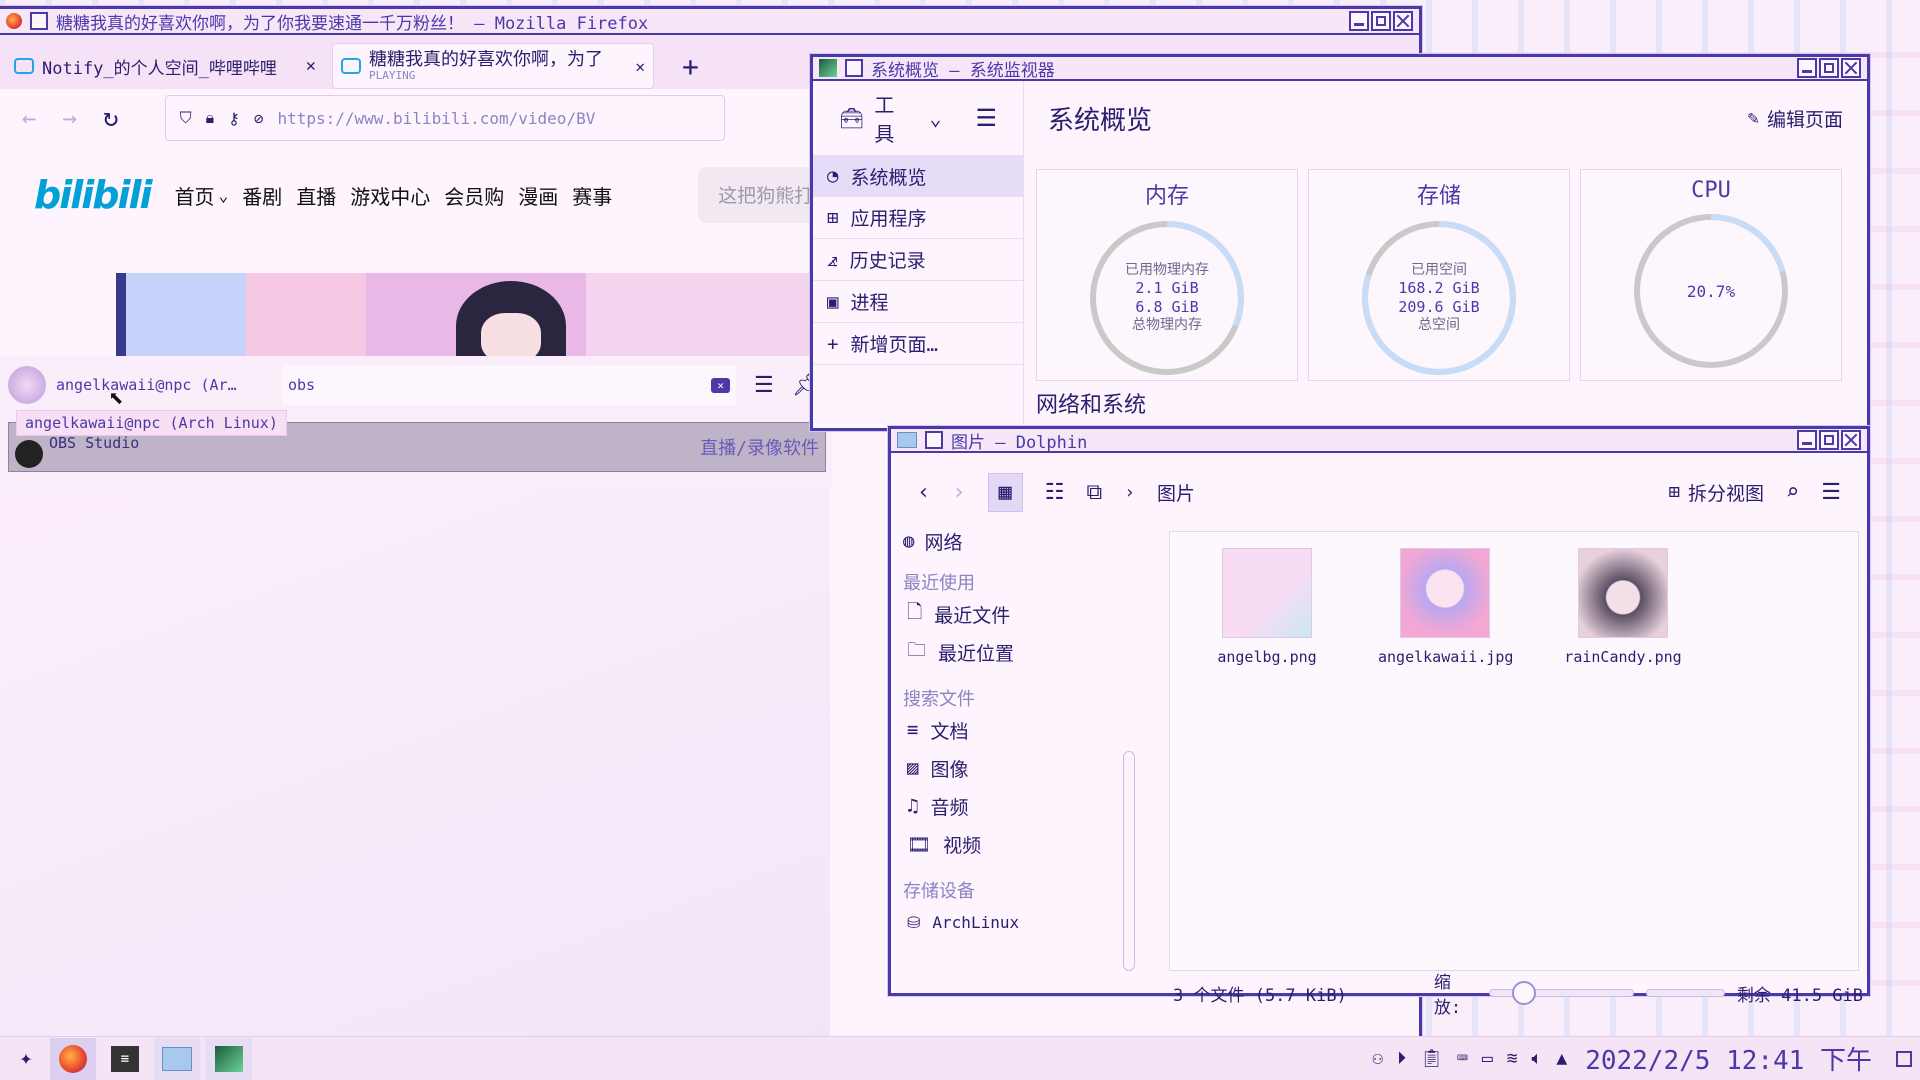 The image size is (1920, 1080). I want to click on volume-icon: 🔈︎, so click(1537, 1058).